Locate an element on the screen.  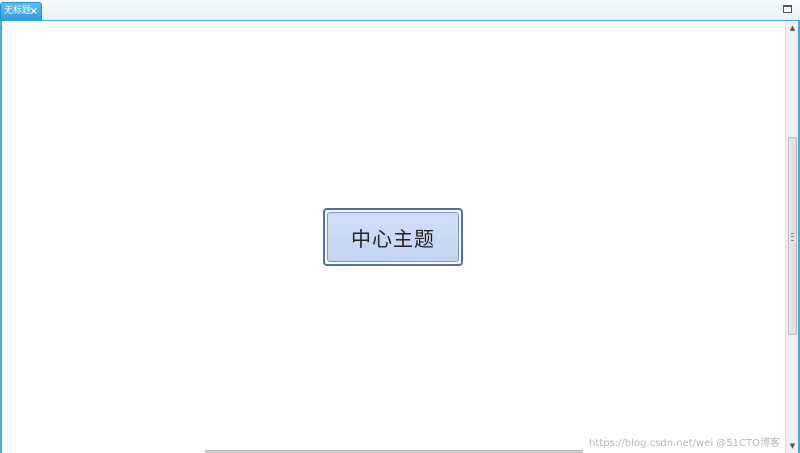
watermark-text: https://blog.csdn.net/wei @51CTO博客 is located at coordinates (684, 443).